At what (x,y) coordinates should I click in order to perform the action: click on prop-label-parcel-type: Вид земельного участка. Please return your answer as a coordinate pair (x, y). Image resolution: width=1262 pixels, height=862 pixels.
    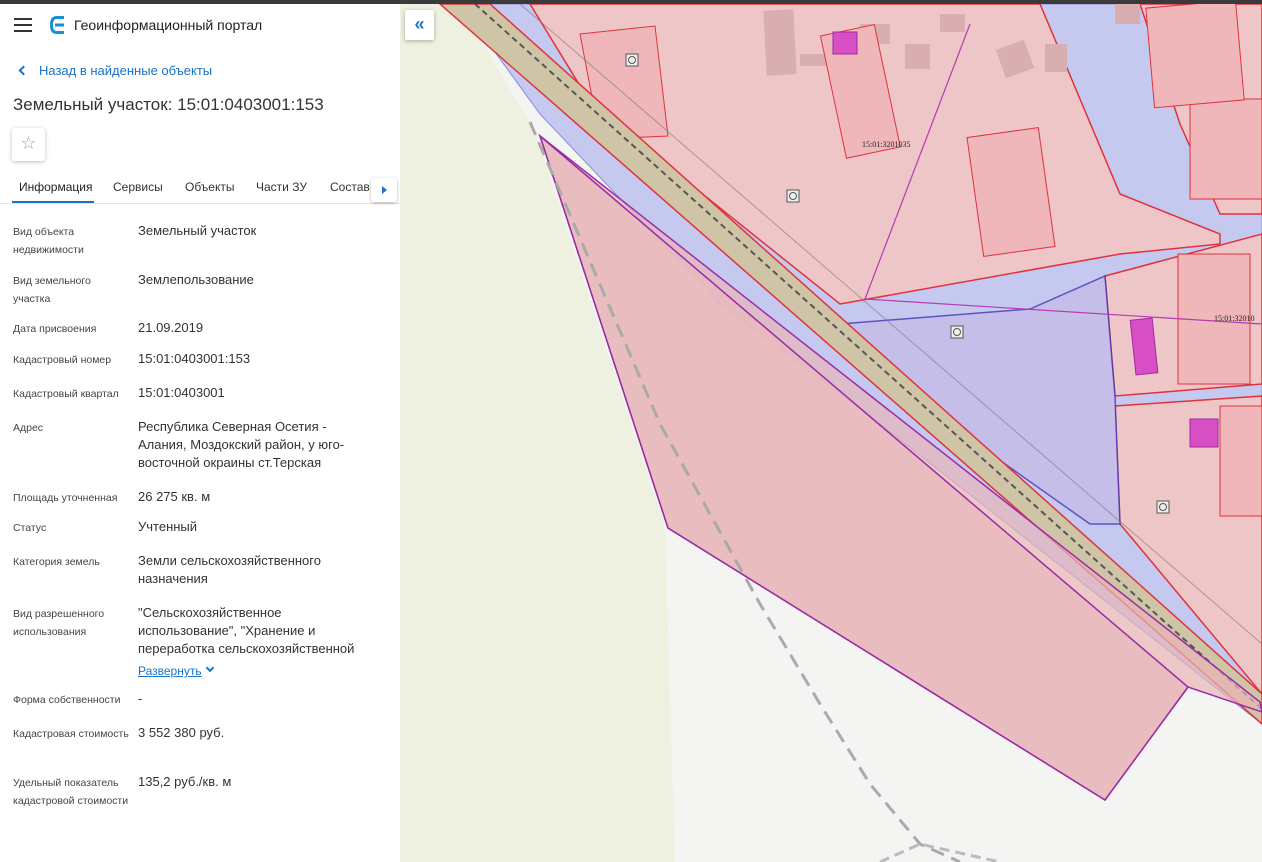
    Looking at the image, I should click on (52, 290).